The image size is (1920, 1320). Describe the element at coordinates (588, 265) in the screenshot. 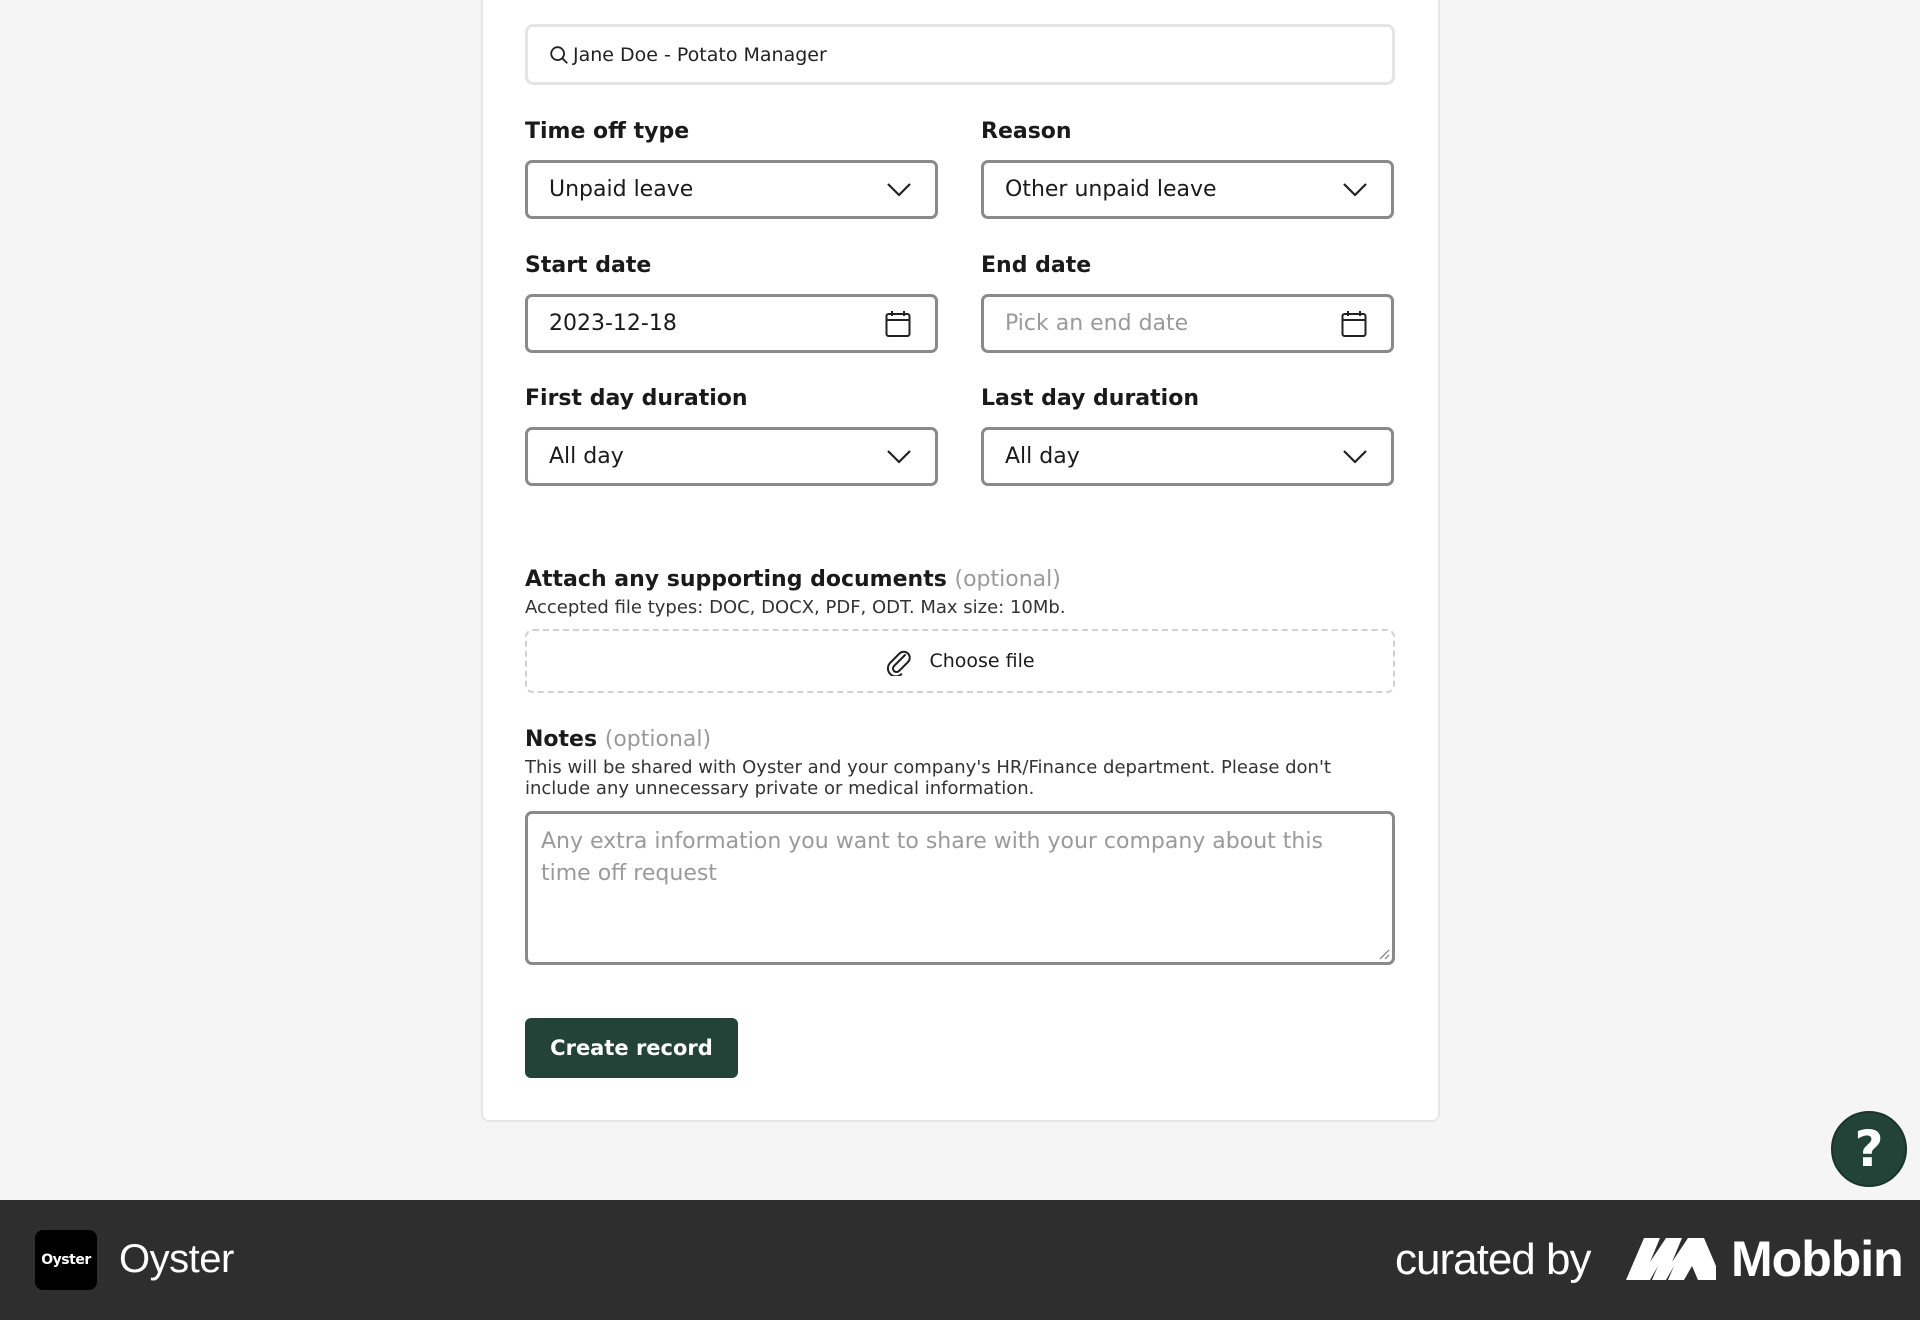

I see `start-date-label: Start date` at that location.